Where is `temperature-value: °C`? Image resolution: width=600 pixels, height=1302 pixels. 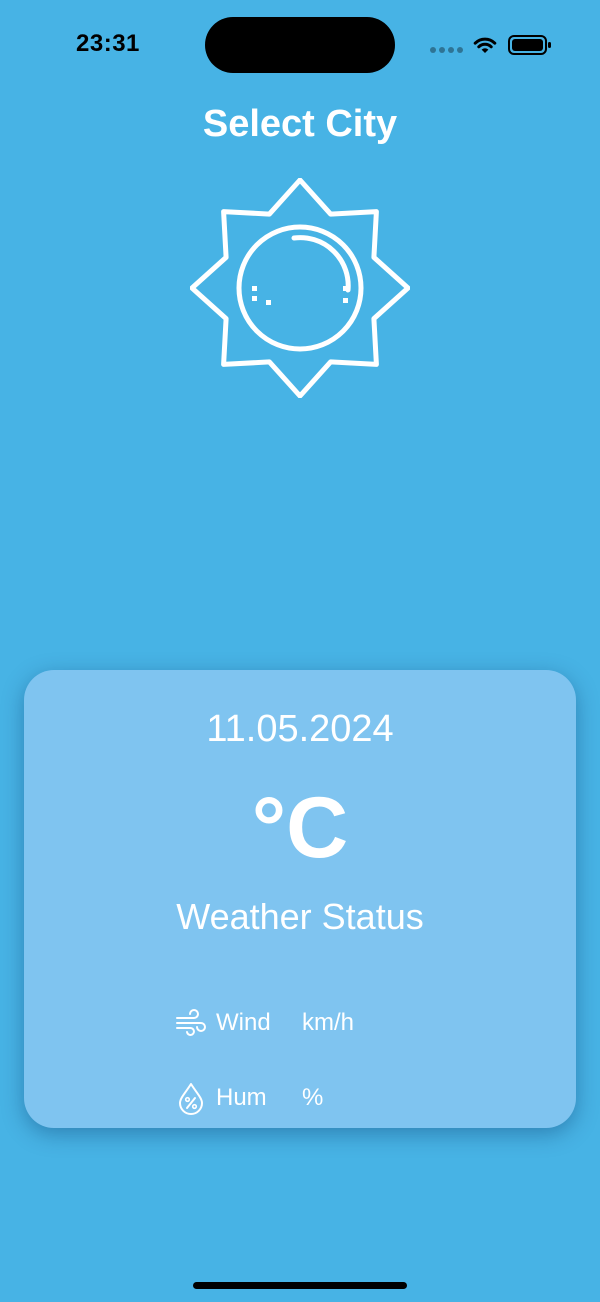 temperature-value: °C is located at coordinates (300, 828).